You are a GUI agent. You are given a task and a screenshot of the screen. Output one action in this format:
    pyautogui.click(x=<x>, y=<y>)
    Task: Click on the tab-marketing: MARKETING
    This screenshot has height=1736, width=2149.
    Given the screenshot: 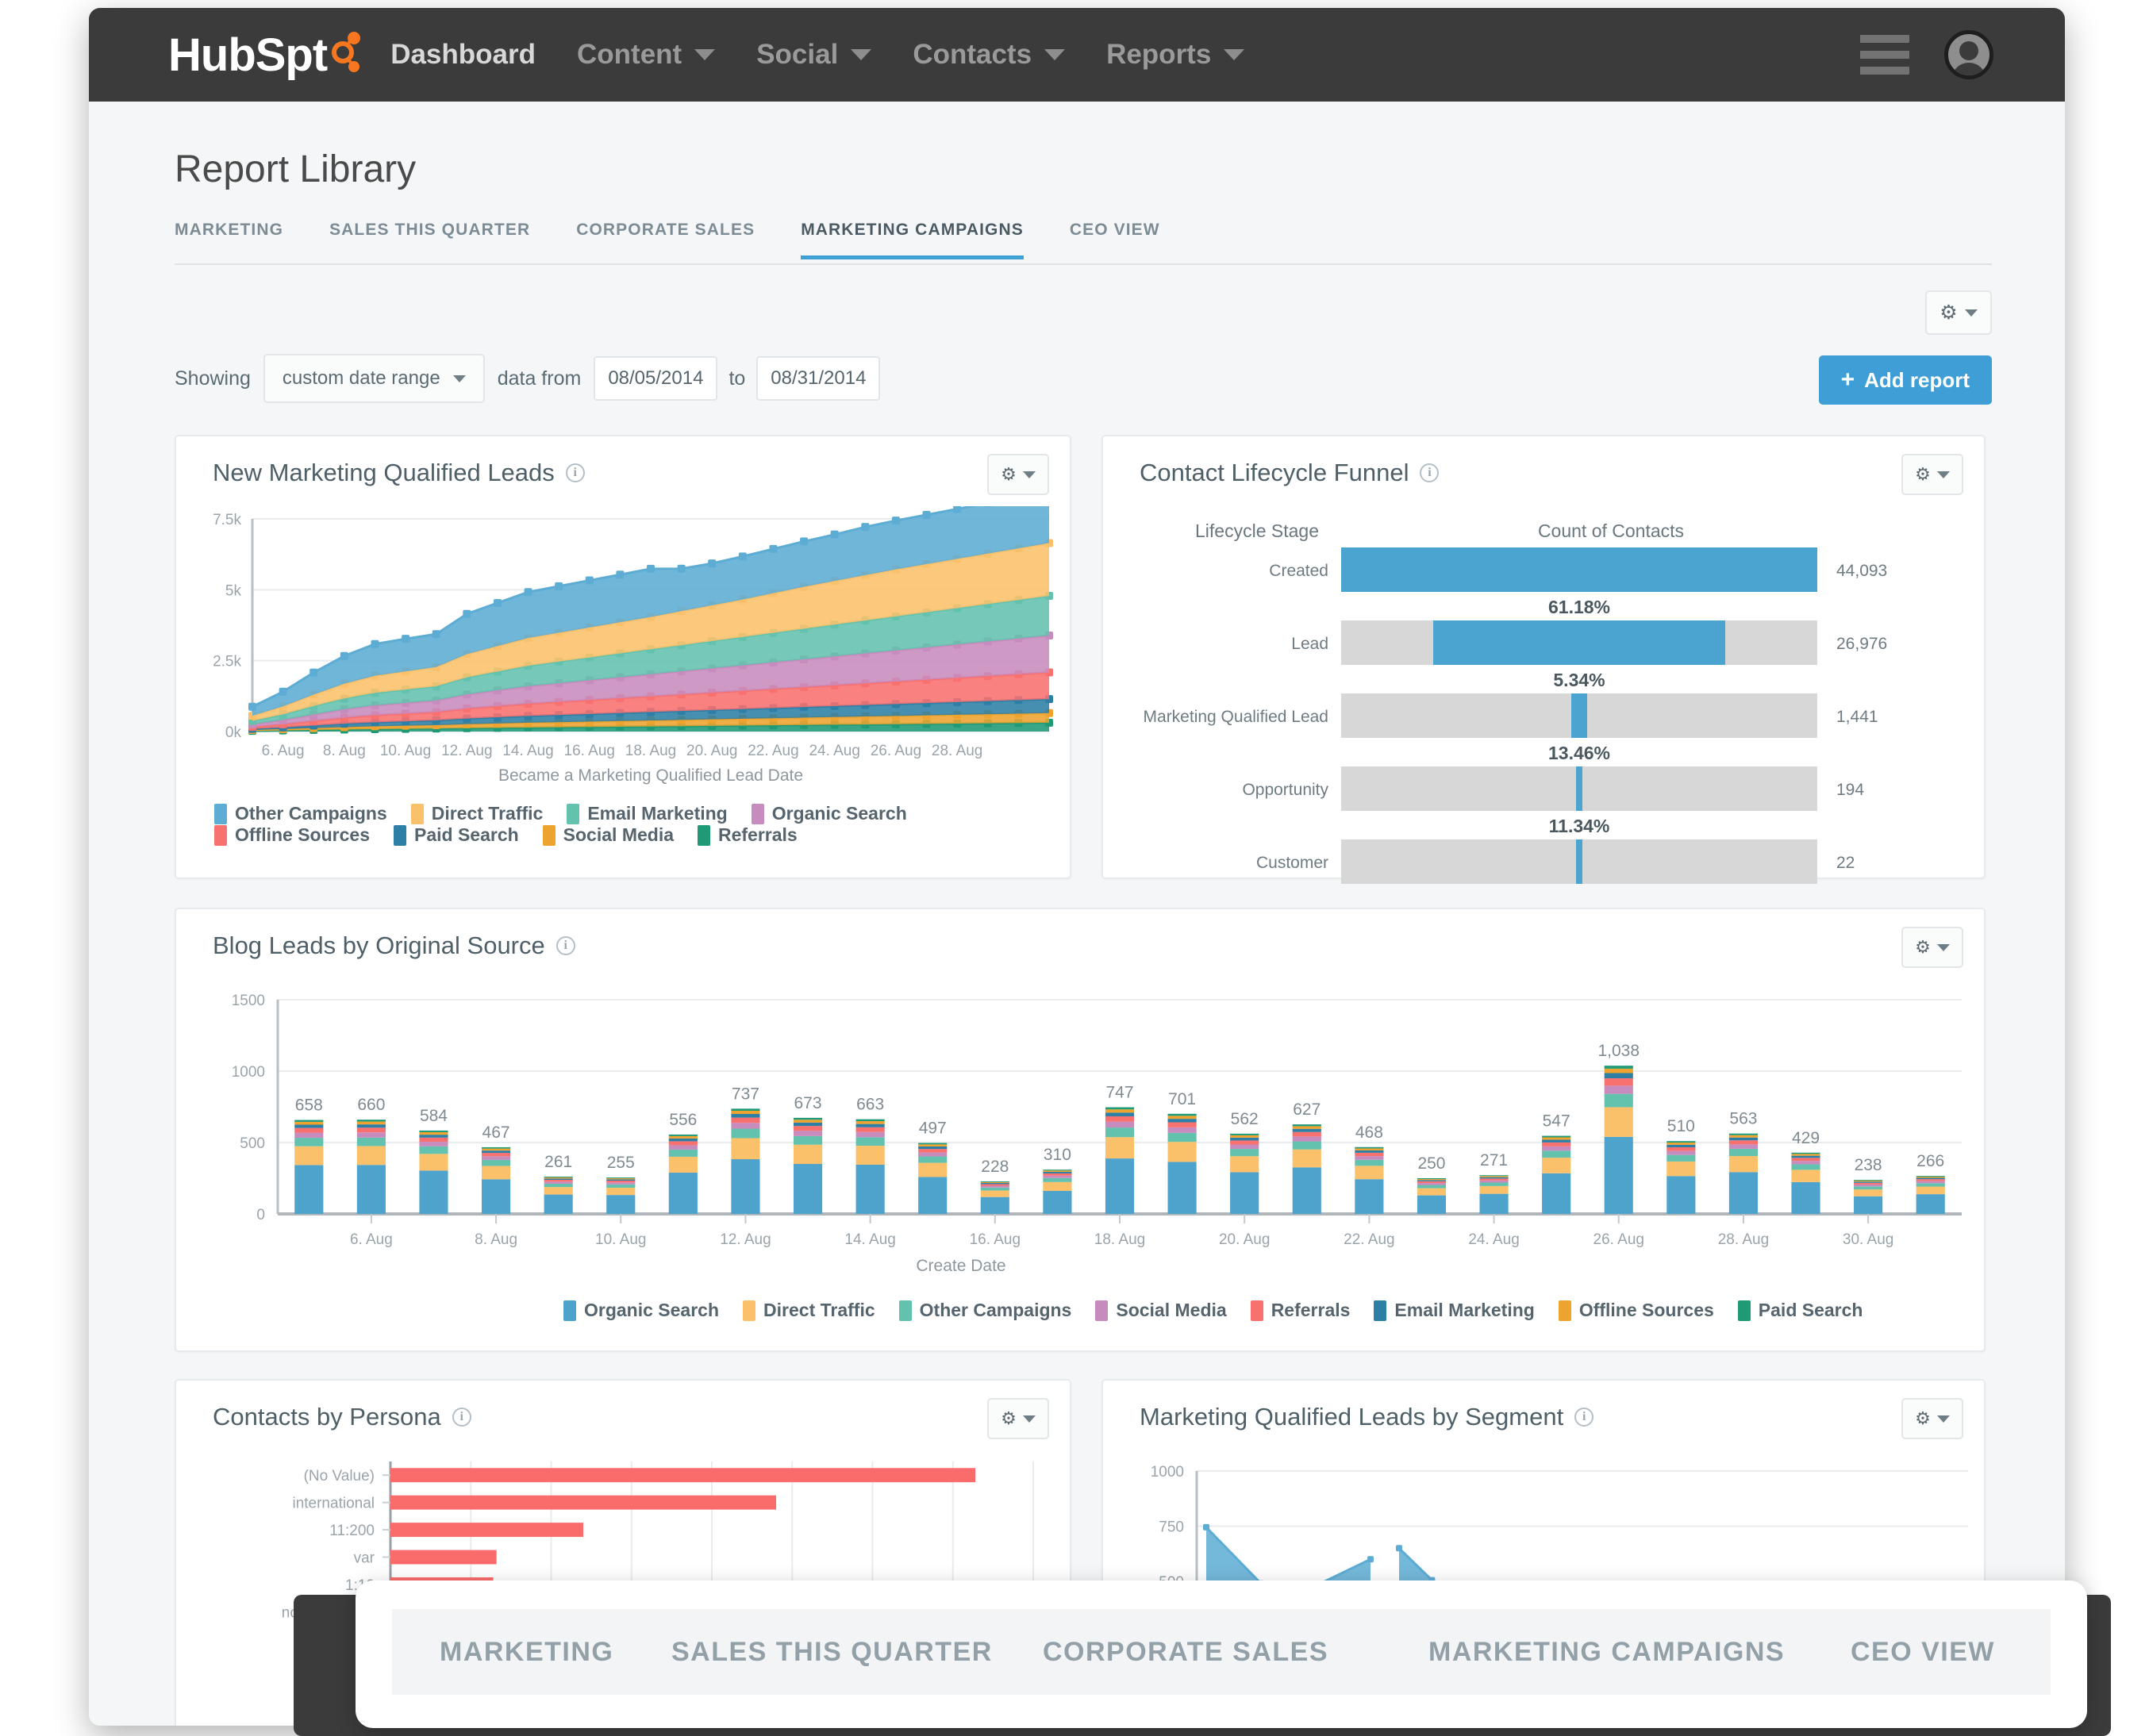 What is the action you would take?
    pyautogui.click(x=229, y=240)
    